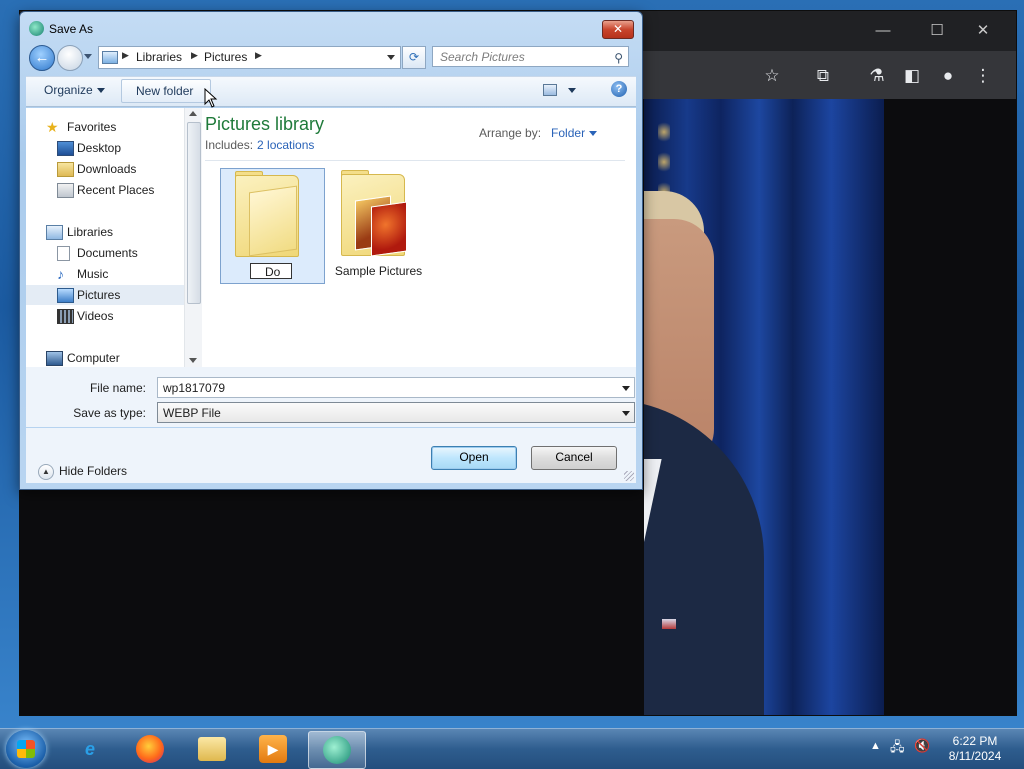 Image resolution: width=1024 pixels, height=769 pixels. What do you see at coordinates (550, 90) in the screenshot?
I see `change-view-icon` at bounding box center [550, 90].